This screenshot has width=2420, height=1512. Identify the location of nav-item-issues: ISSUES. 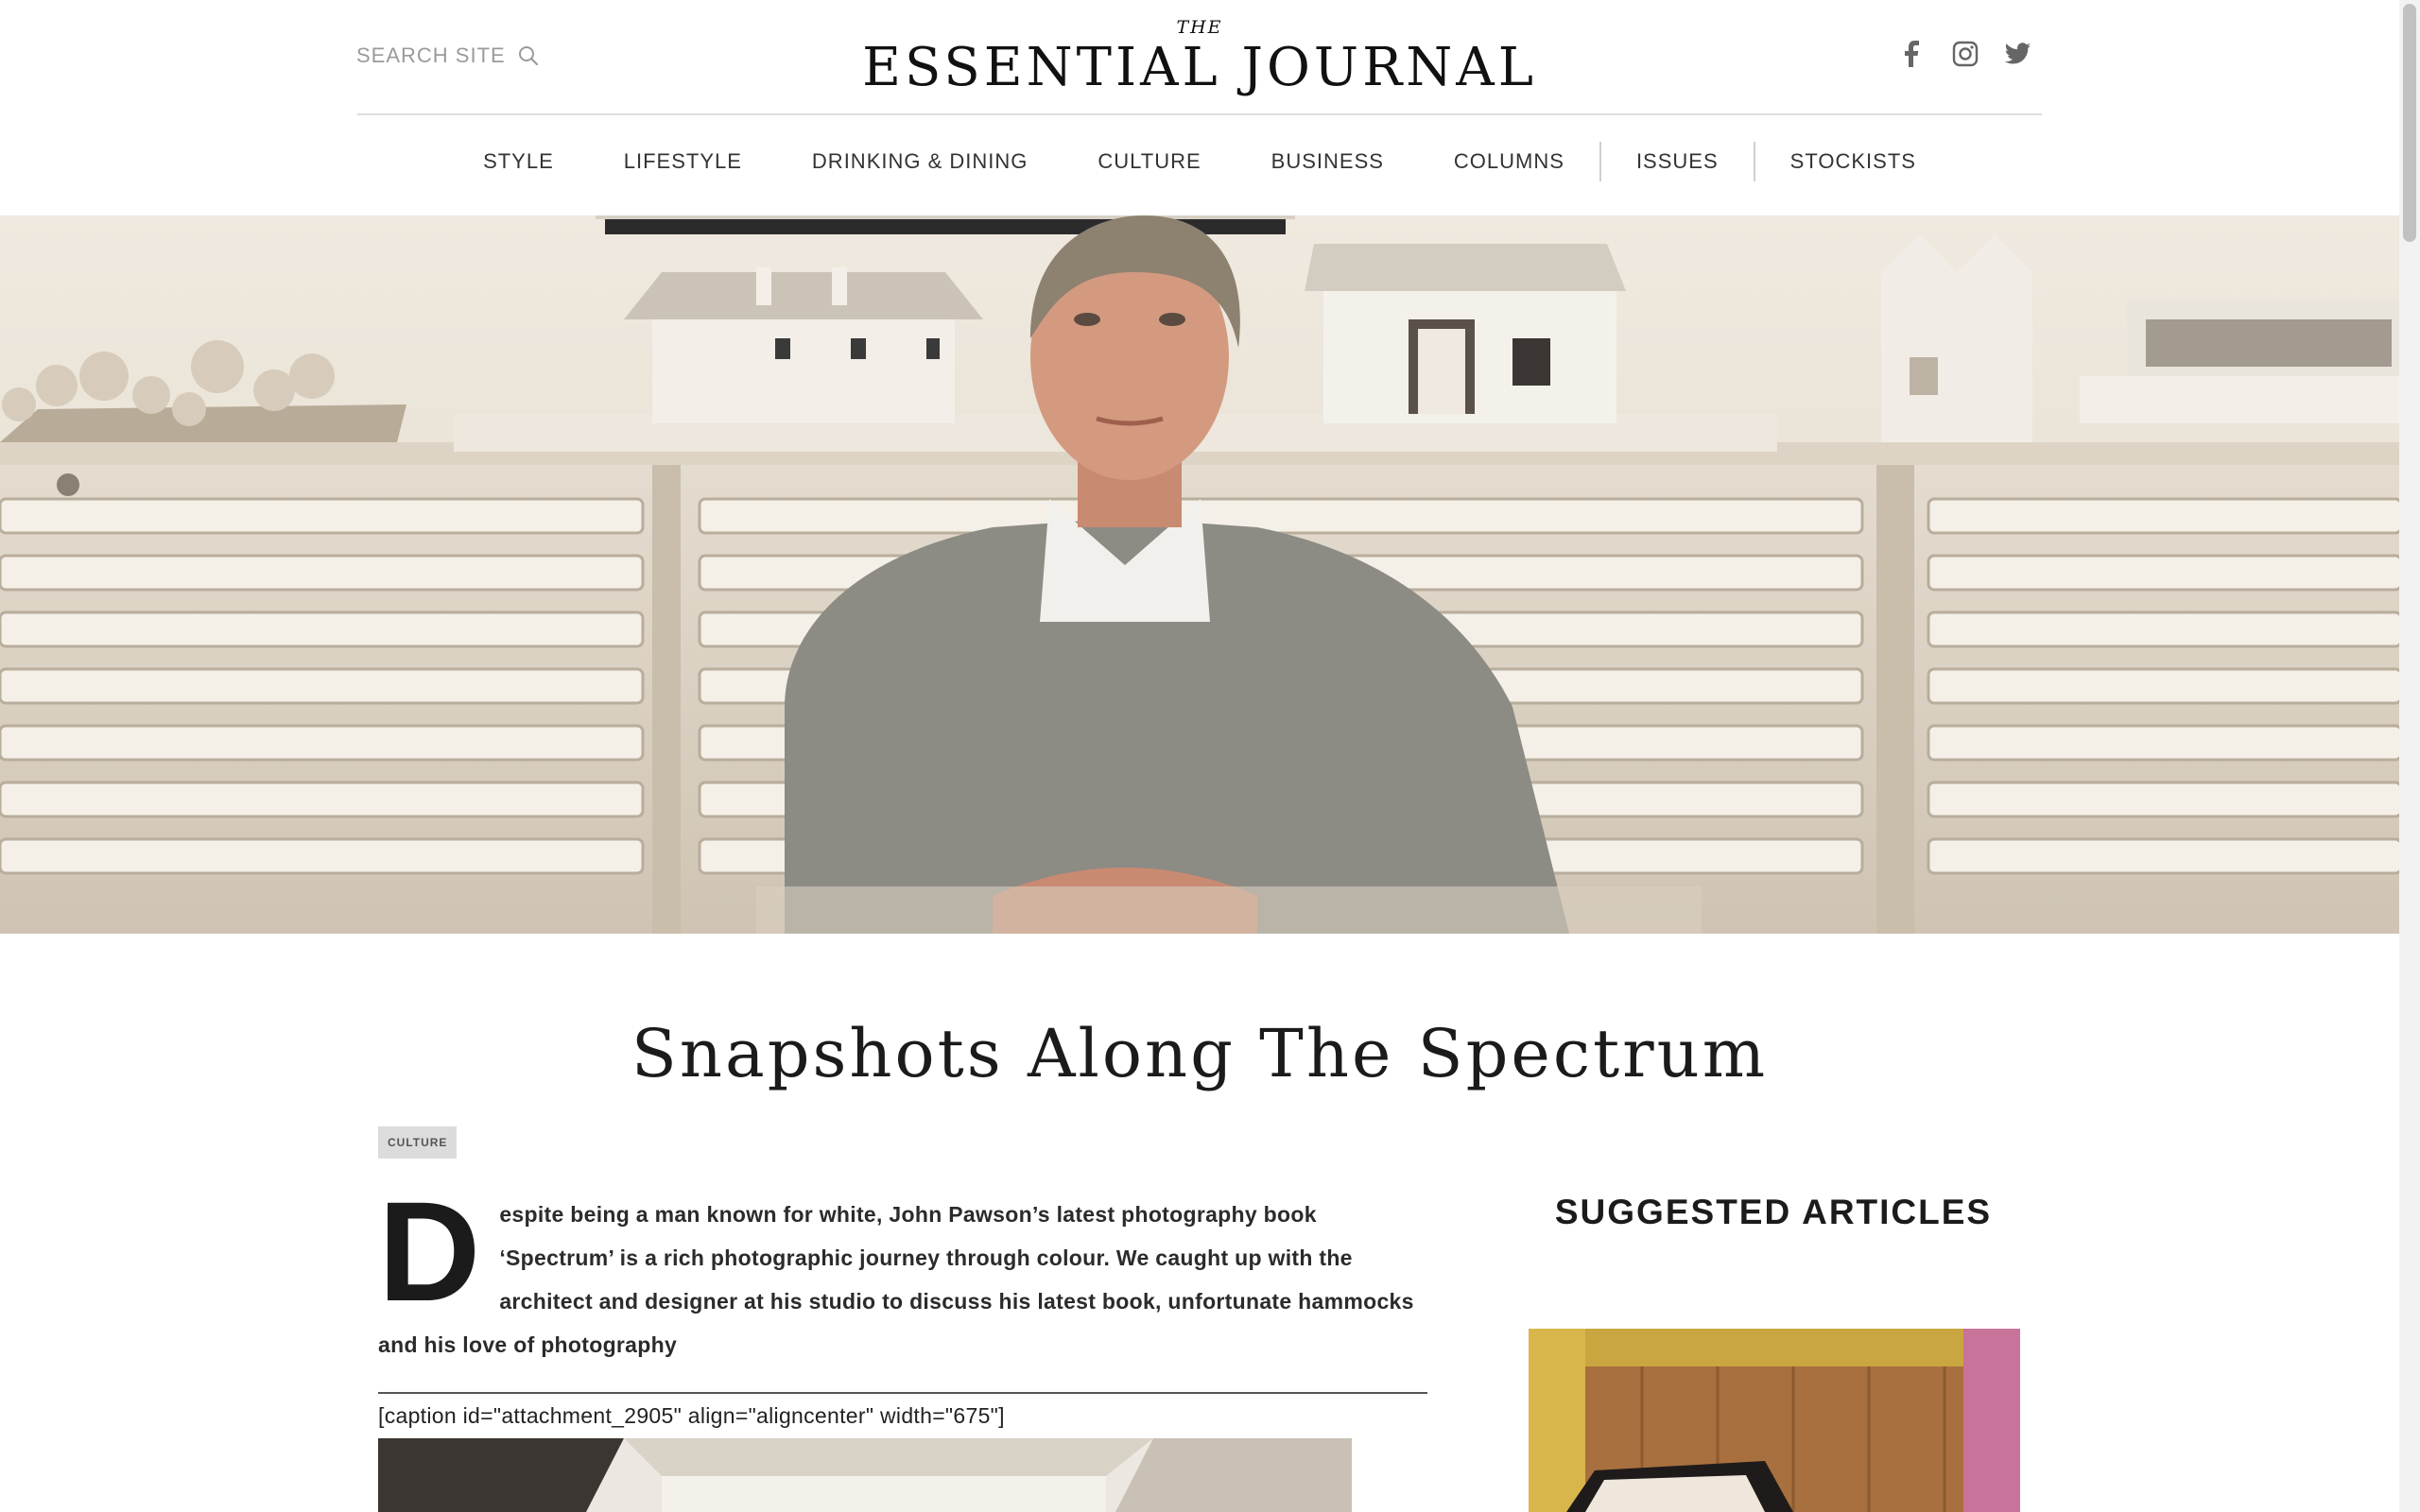
(1677, 161).